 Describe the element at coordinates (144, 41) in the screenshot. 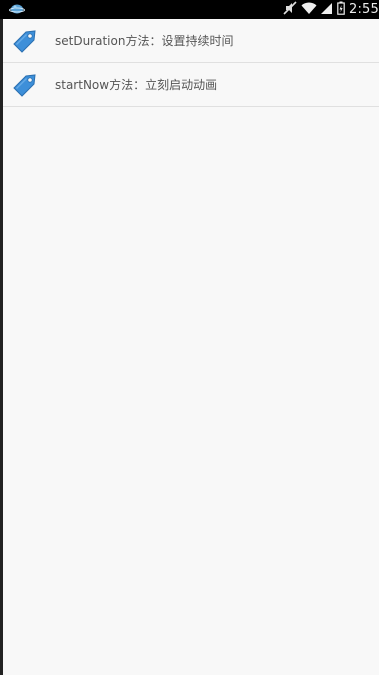

I see `list-item-label: setDuration方法：设置持续时间` at that location.